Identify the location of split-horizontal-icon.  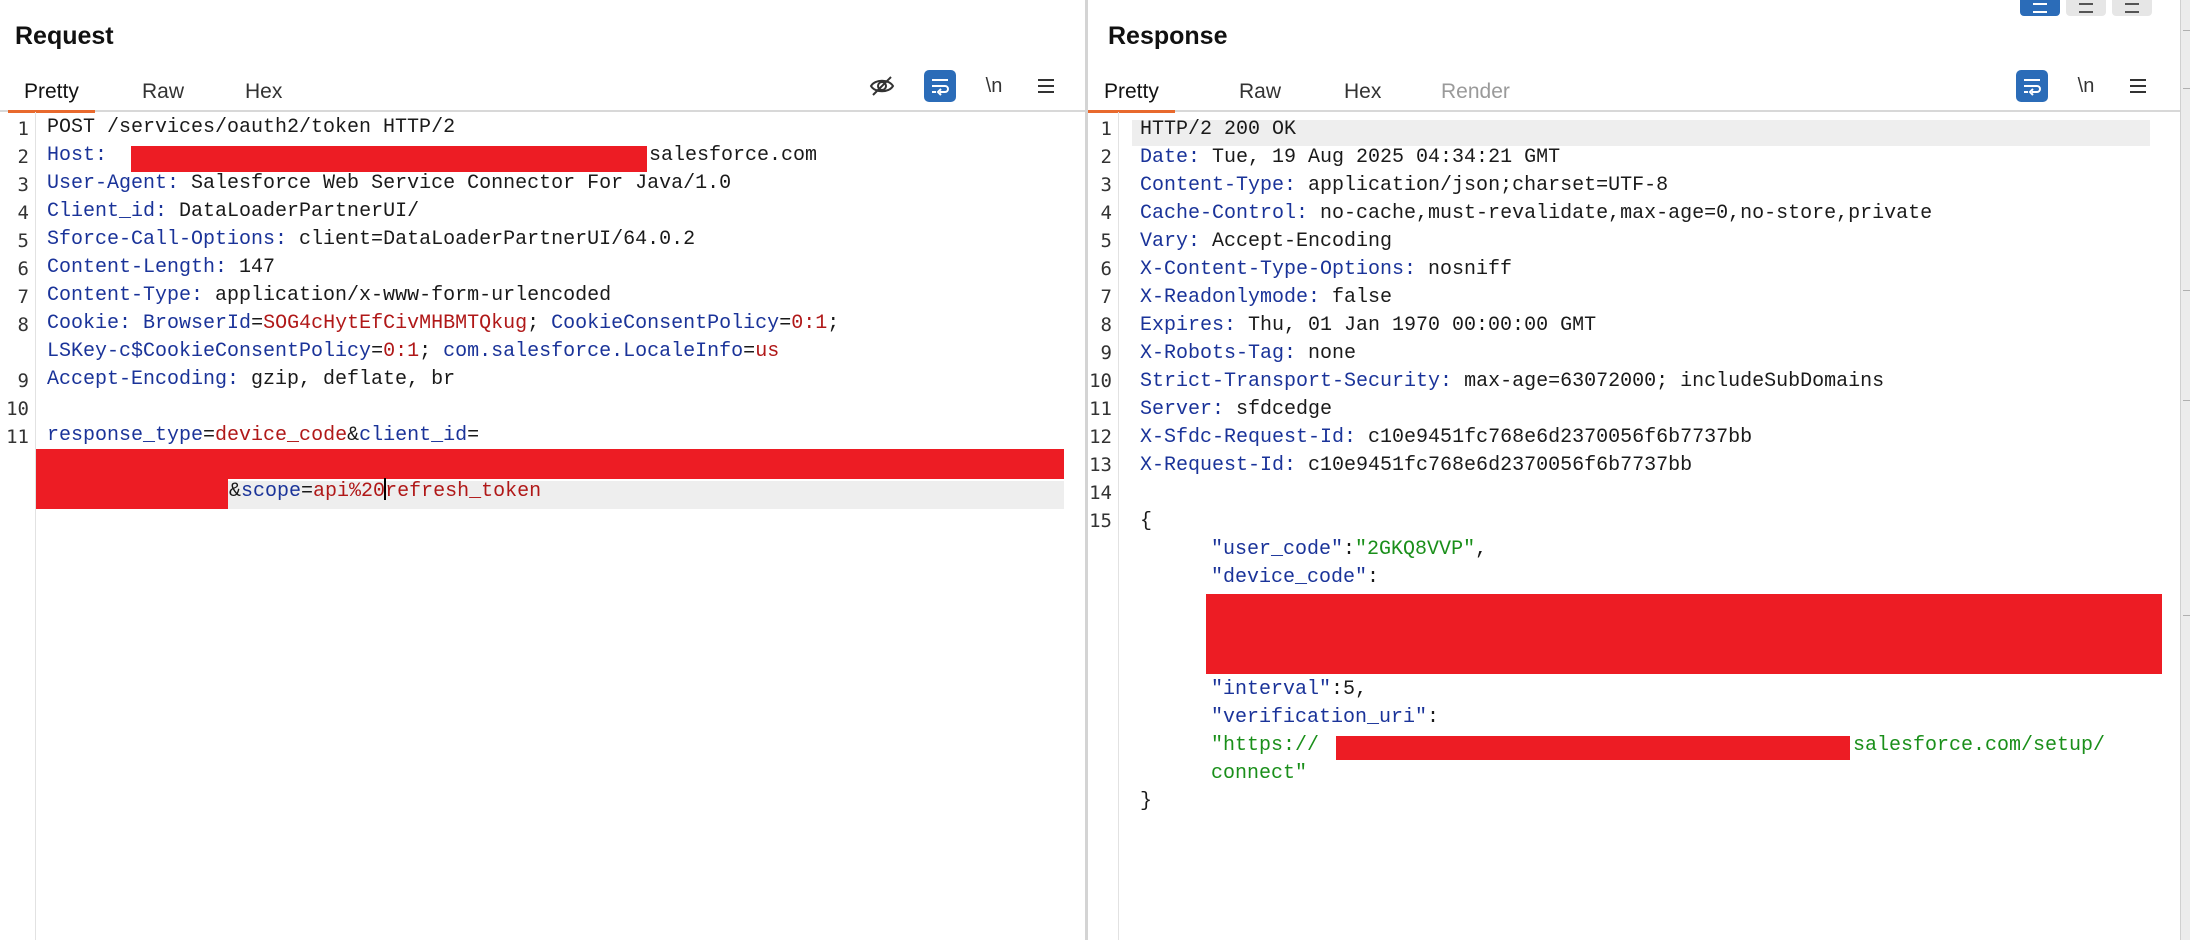
(2086, 8).